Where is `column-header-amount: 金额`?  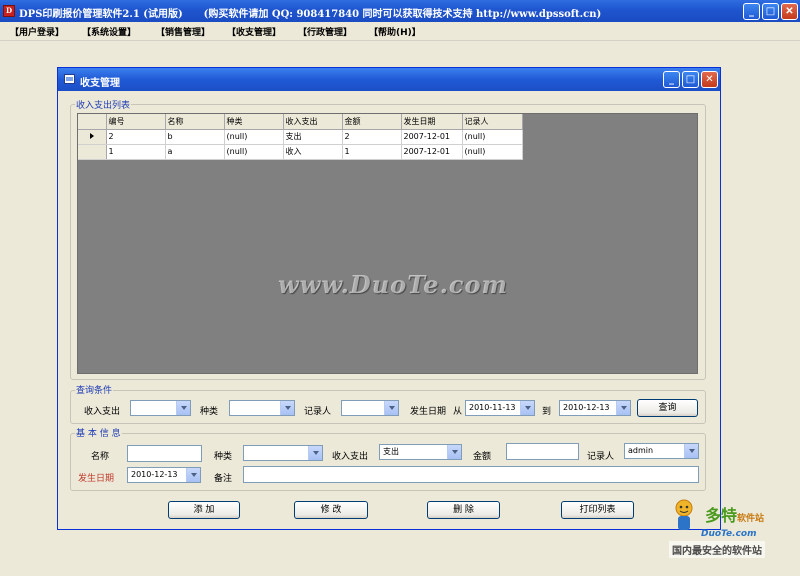 column-header-amount: 金额 is located at coordinates (372, 122).